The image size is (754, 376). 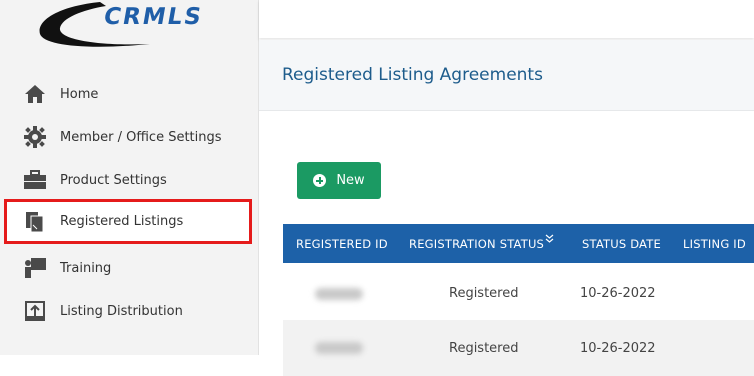 I want to click on column-header-status-date: STATUS DATE, so click(x=621, y=244).